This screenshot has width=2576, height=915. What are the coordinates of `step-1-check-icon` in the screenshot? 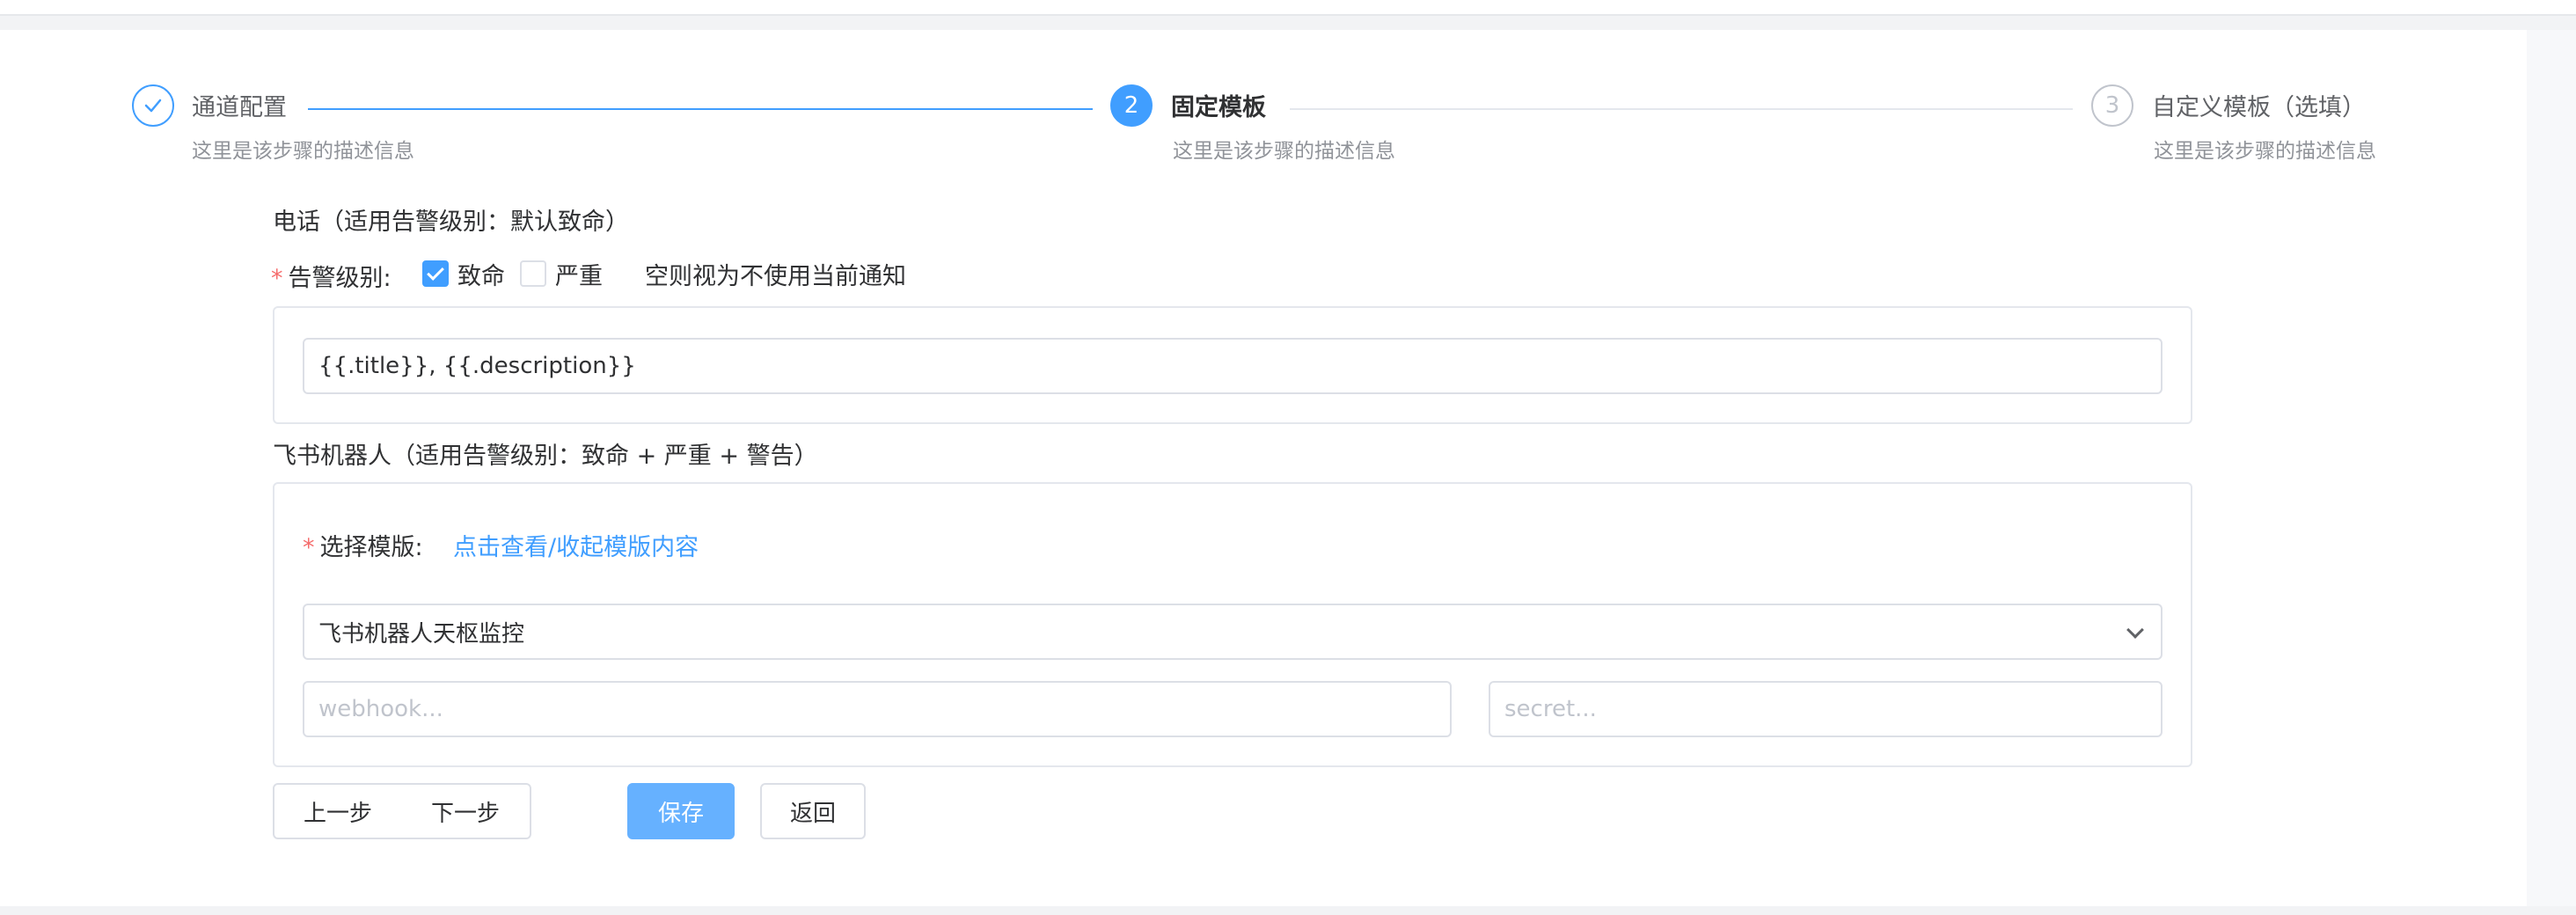 It's located at (153, 105).